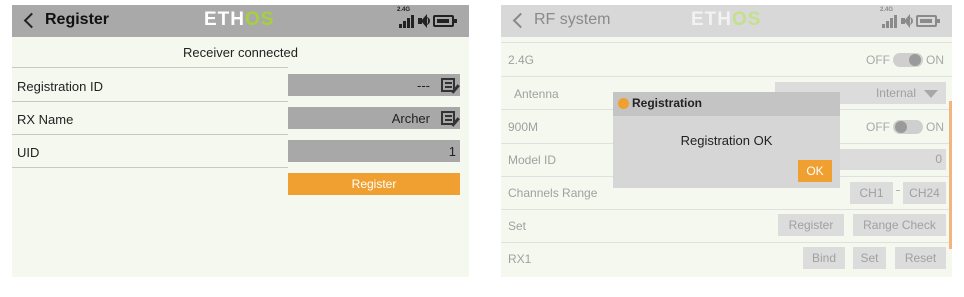 The width and height of the screenshot is (964, 297). I want to click on dialog-title: Registration, so click(667, 103).